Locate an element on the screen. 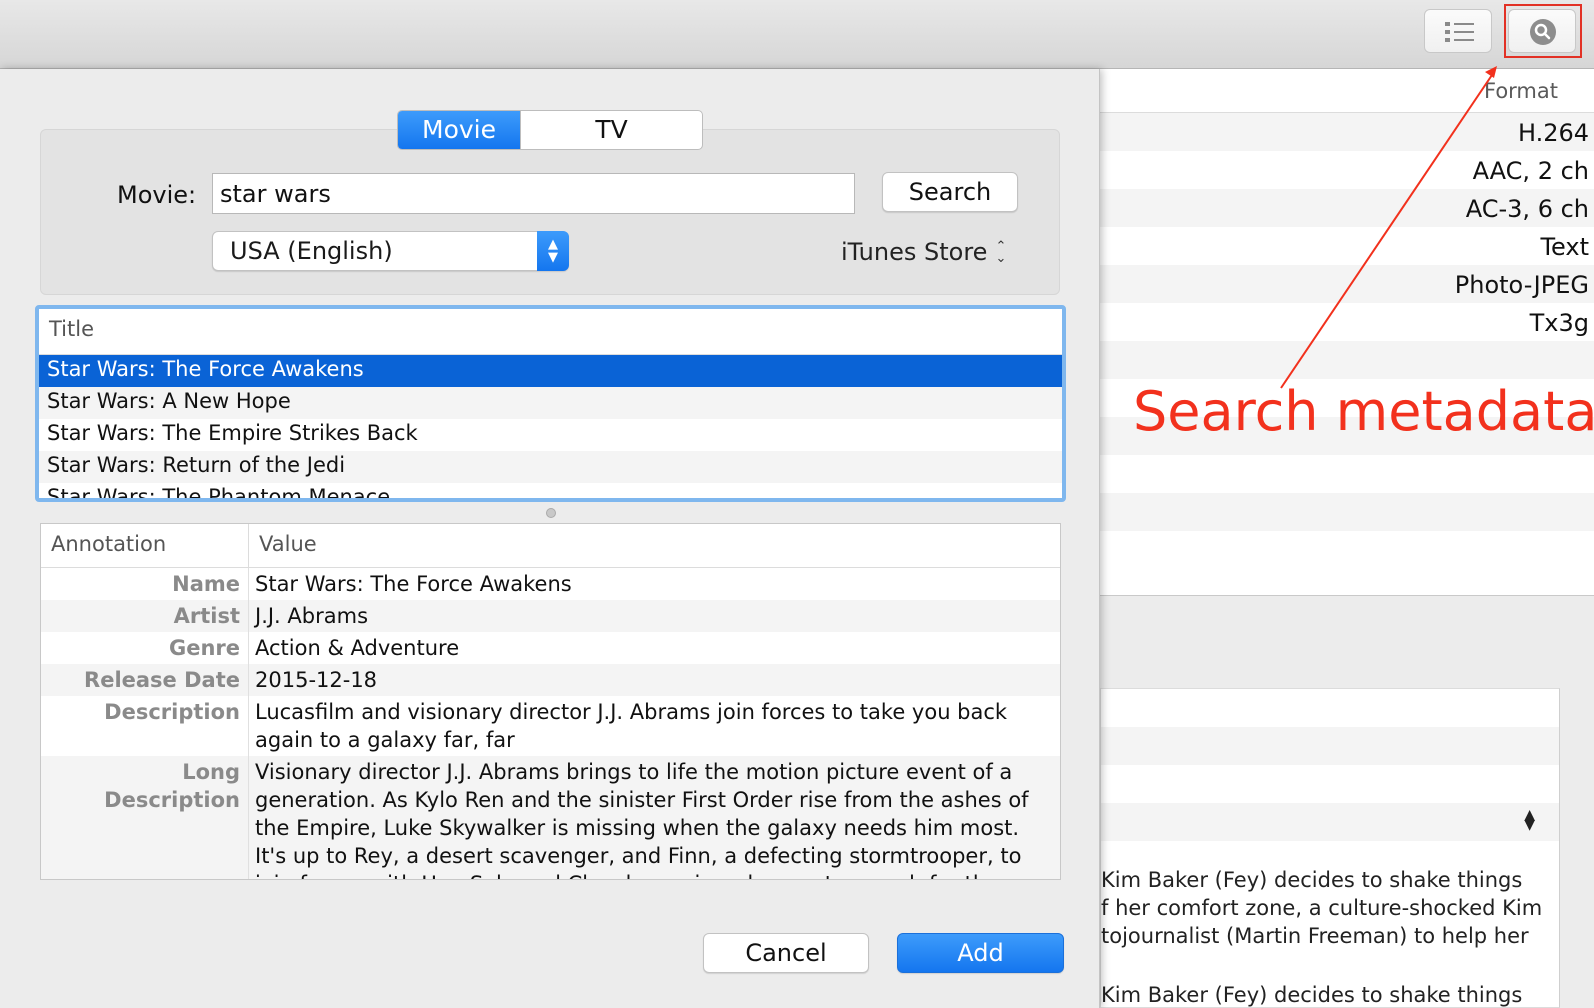  title-column-header: Title is located at coordinates (550, 332).